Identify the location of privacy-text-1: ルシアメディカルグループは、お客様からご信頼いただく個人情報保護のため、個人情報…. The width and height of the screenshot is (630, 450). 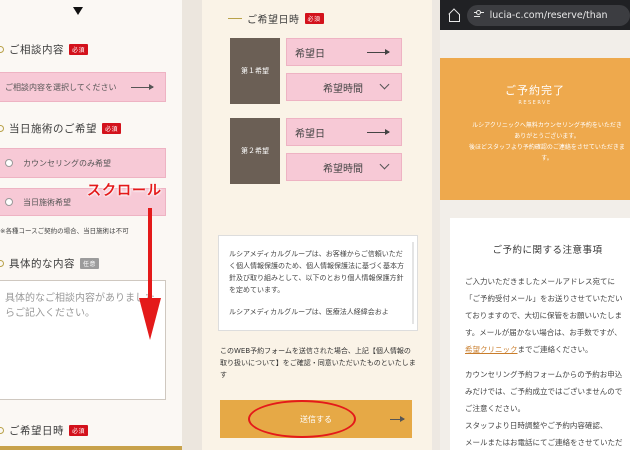
(316, 272).